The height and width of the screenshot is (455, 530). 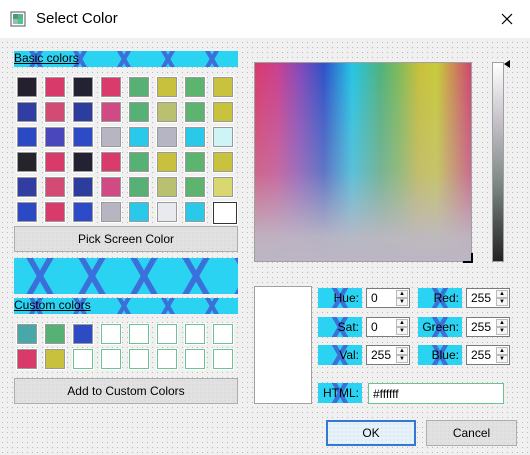 What do you see at coordinates (488, 355) in the screenshot?
I see `blue-spinbox: 255 ▲ ▼` at bounding box center [488, 355].